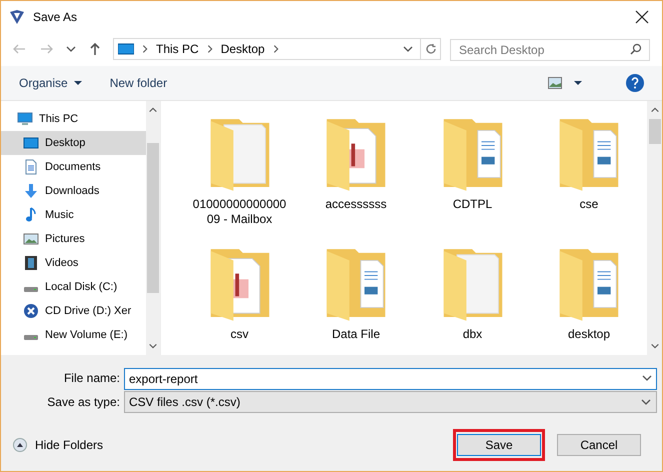  I want to click on address-bar: This PC Desktop, so click(277, 49).